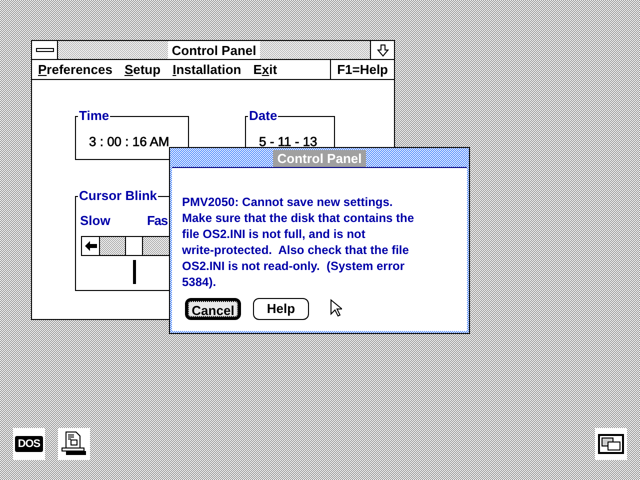  Describe the element at coordinates (95, 221) in the screenshot. I see `slow-label: Slow` at that location.